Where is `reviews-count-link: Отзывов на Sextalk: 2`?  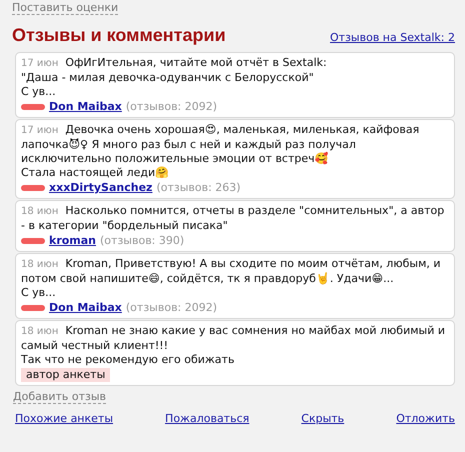
reviews-count-link: Отзывов на Sextalk: 2 is located at coordinates (392, 37).